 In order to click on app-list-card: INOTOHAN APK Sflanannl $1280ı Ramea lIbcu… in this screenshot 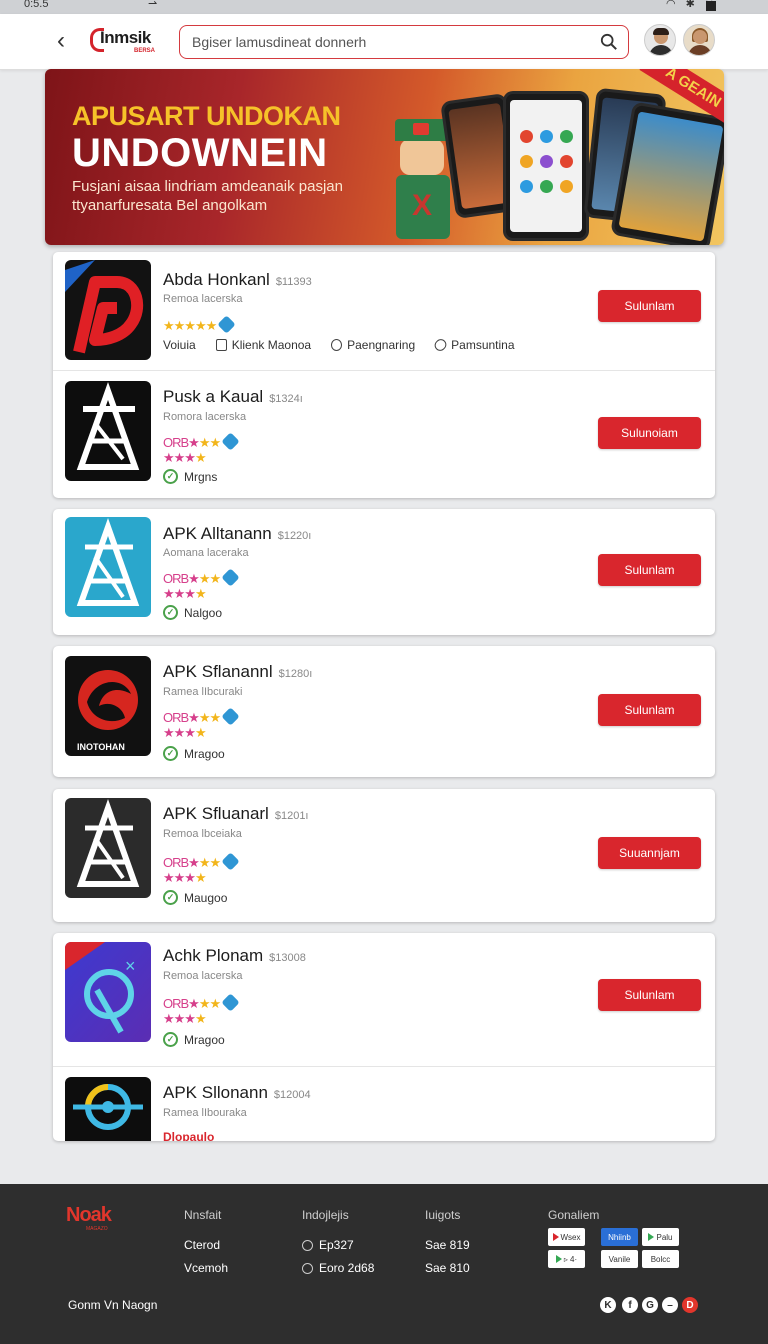, I will do `click(384, 711)`.